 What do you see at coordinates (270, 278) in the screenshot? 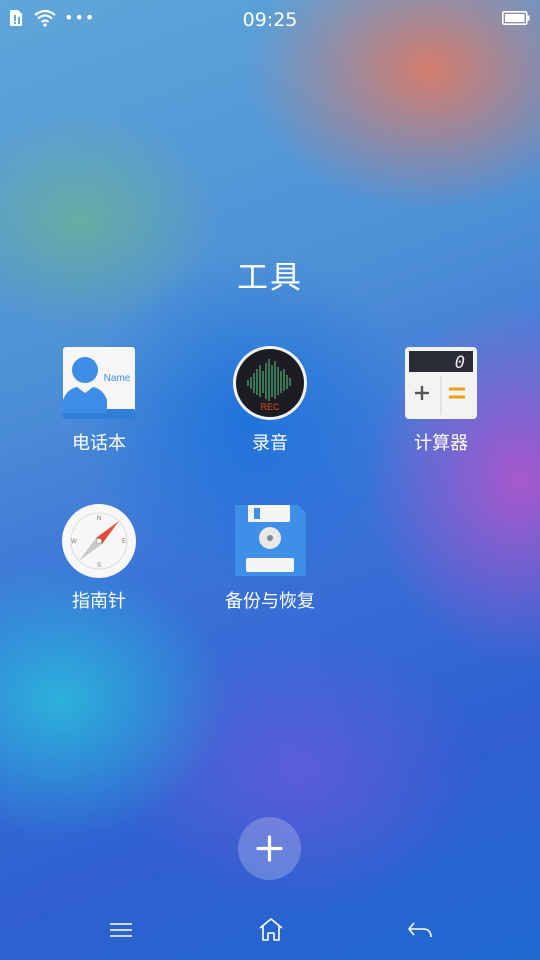
I see `folder-title: 工具` at bounding box center [270, 278].